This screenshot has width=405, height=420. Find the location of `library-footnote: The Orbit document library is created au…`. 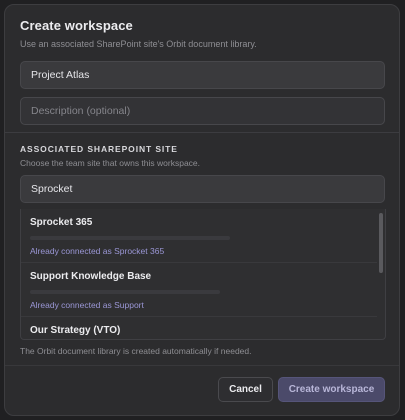

library-footnote: The Orbit document library is created au… is located at coordinates (136, 351).